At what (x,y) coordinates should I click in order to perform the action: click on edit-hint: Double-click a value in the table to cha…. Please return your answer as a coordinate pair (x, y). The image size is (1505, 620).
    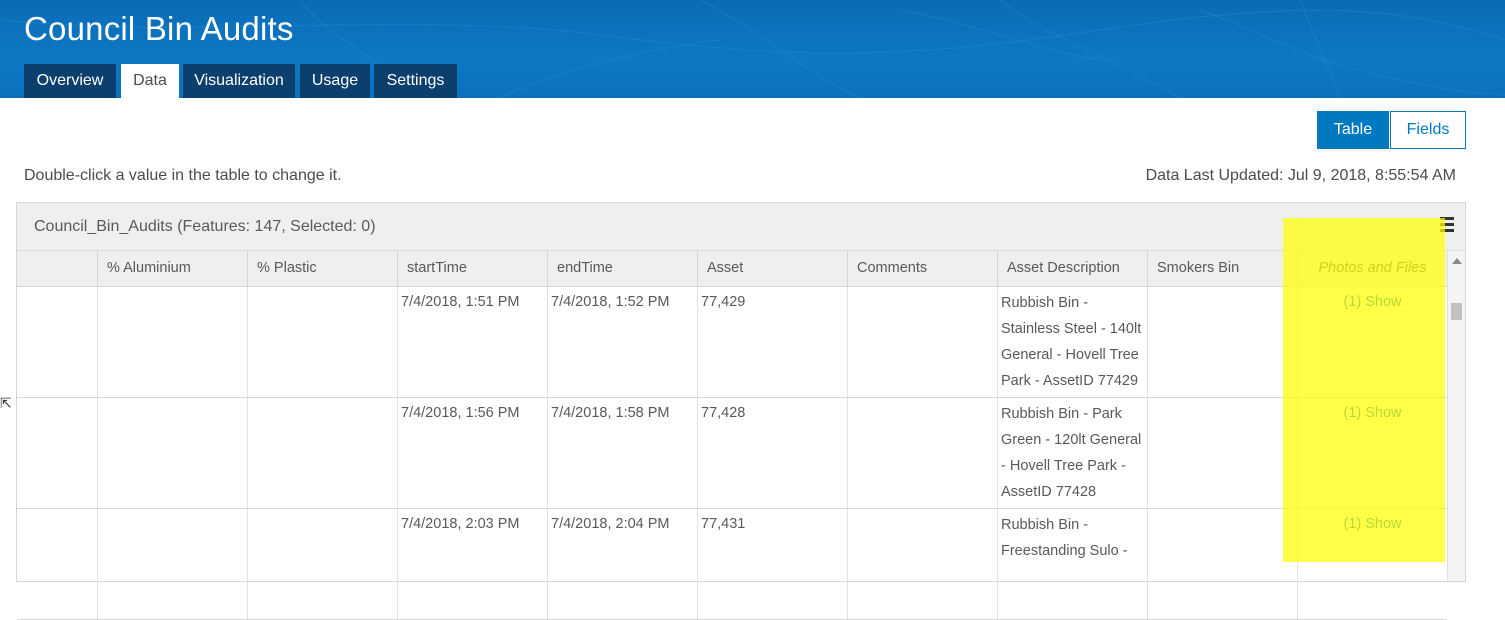
    Looking at the image, I should click on (183, 175).